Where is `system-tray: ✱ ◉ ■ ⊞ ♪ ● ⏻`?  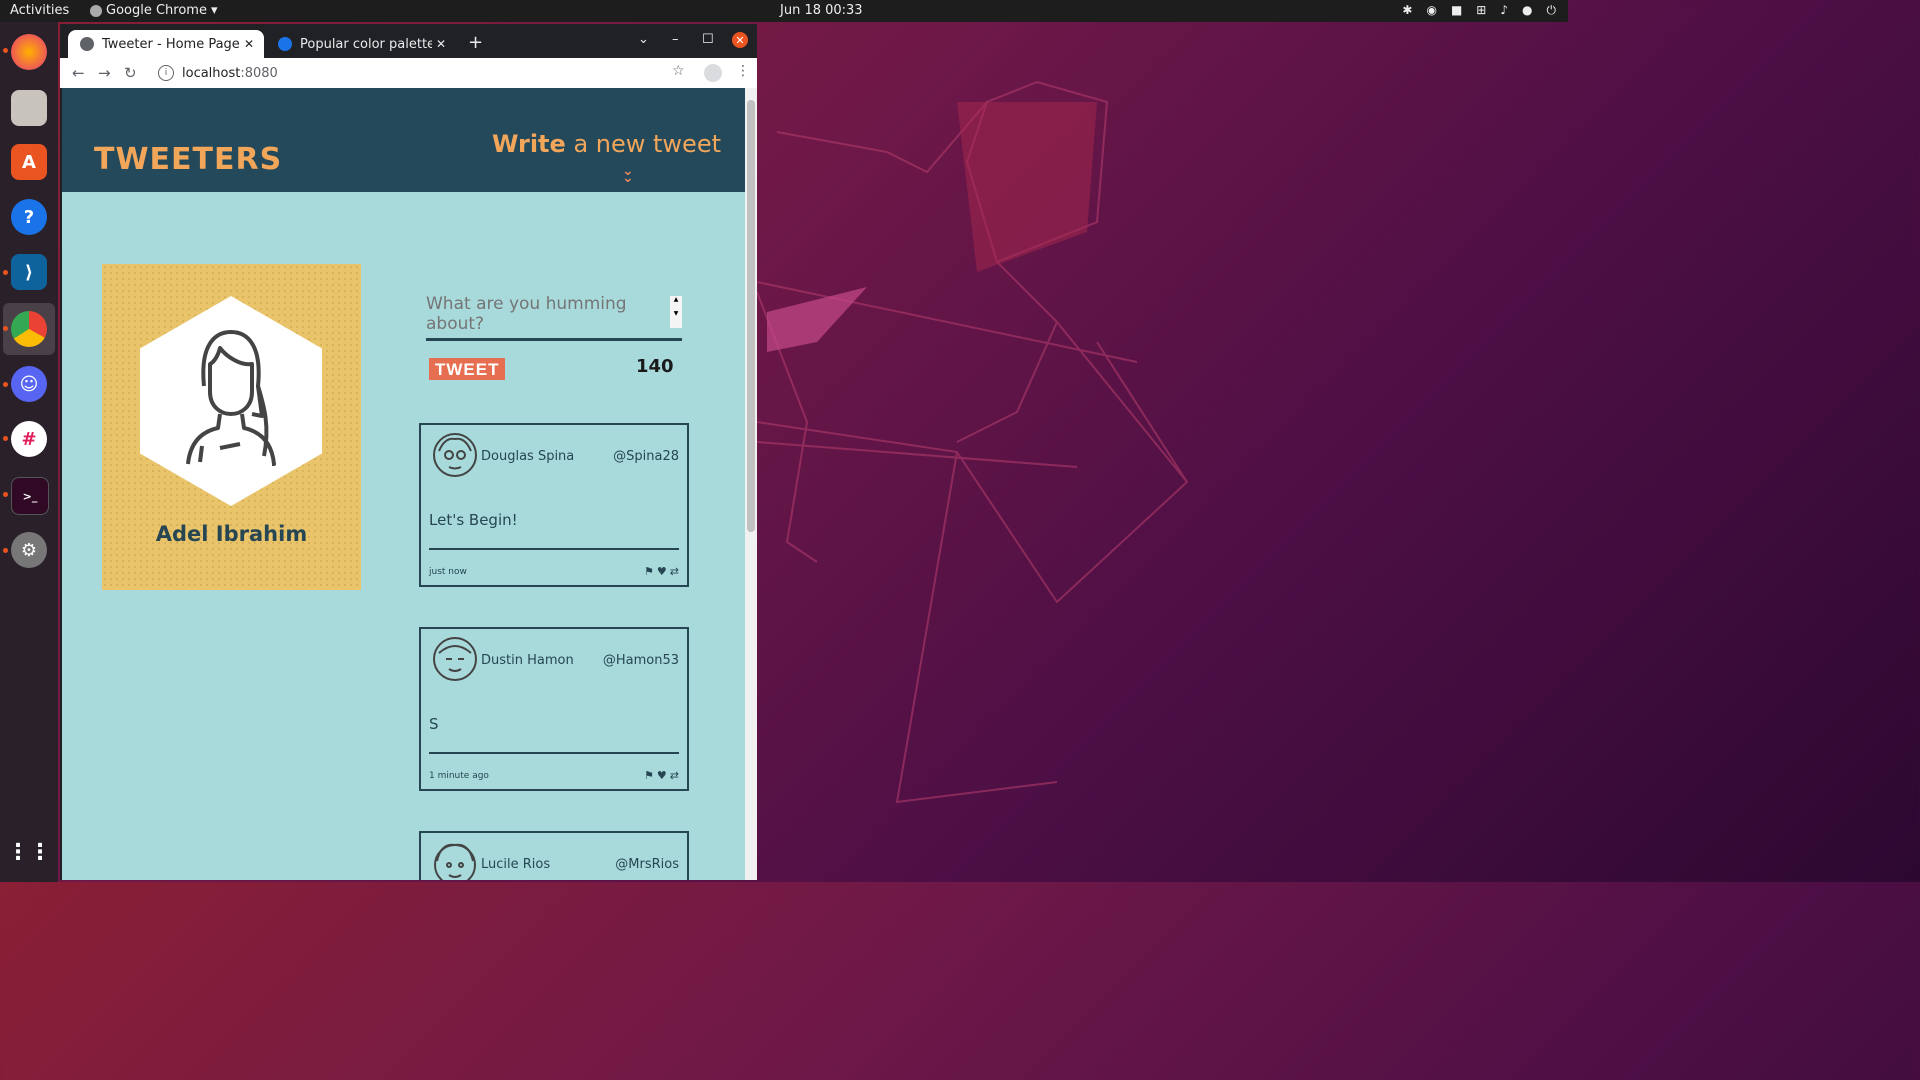 system-tray: ✱ ◉ ■ ⊞ ♪ ● ⏻ is located at coordinates (1479, 10).